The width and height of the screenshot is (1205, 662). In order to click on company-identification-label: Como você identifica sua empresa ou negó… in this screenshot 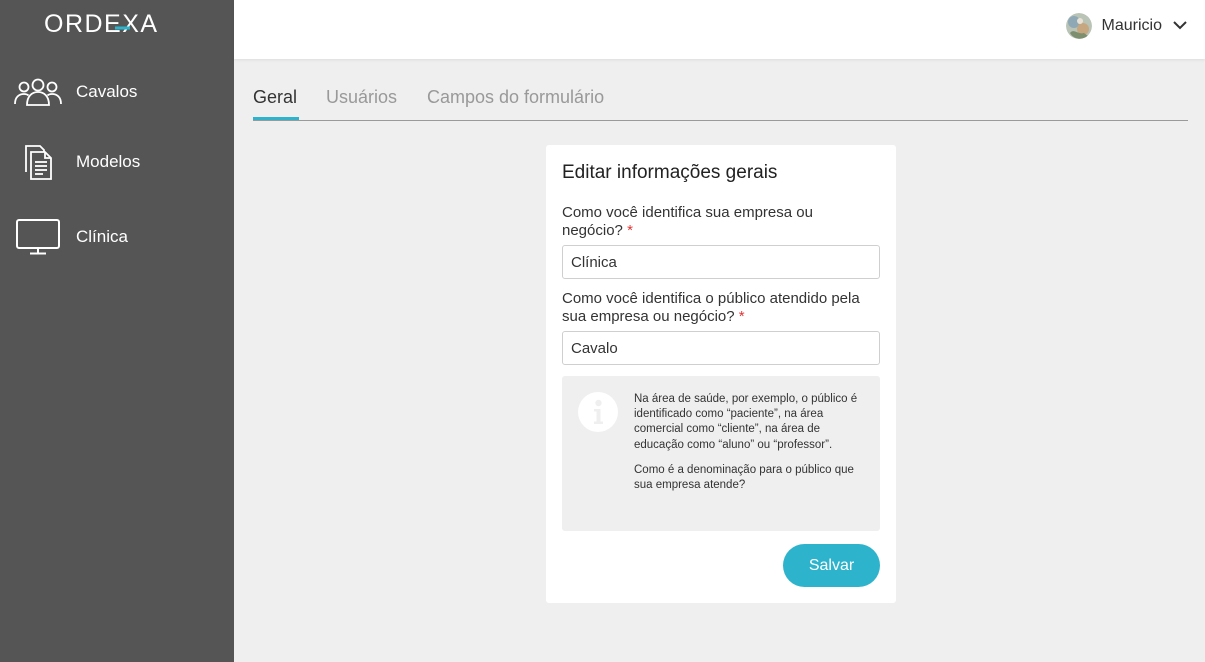, I will do `click(712, 222)`.